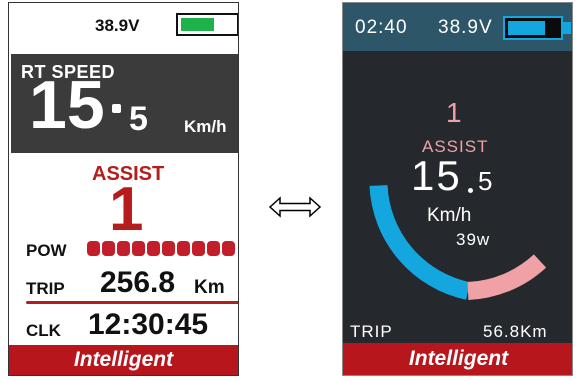  What do you see at coordinates (295, 207) in the screenshot?
I see `double-arrow-icon` at bounding box center [295, 207].